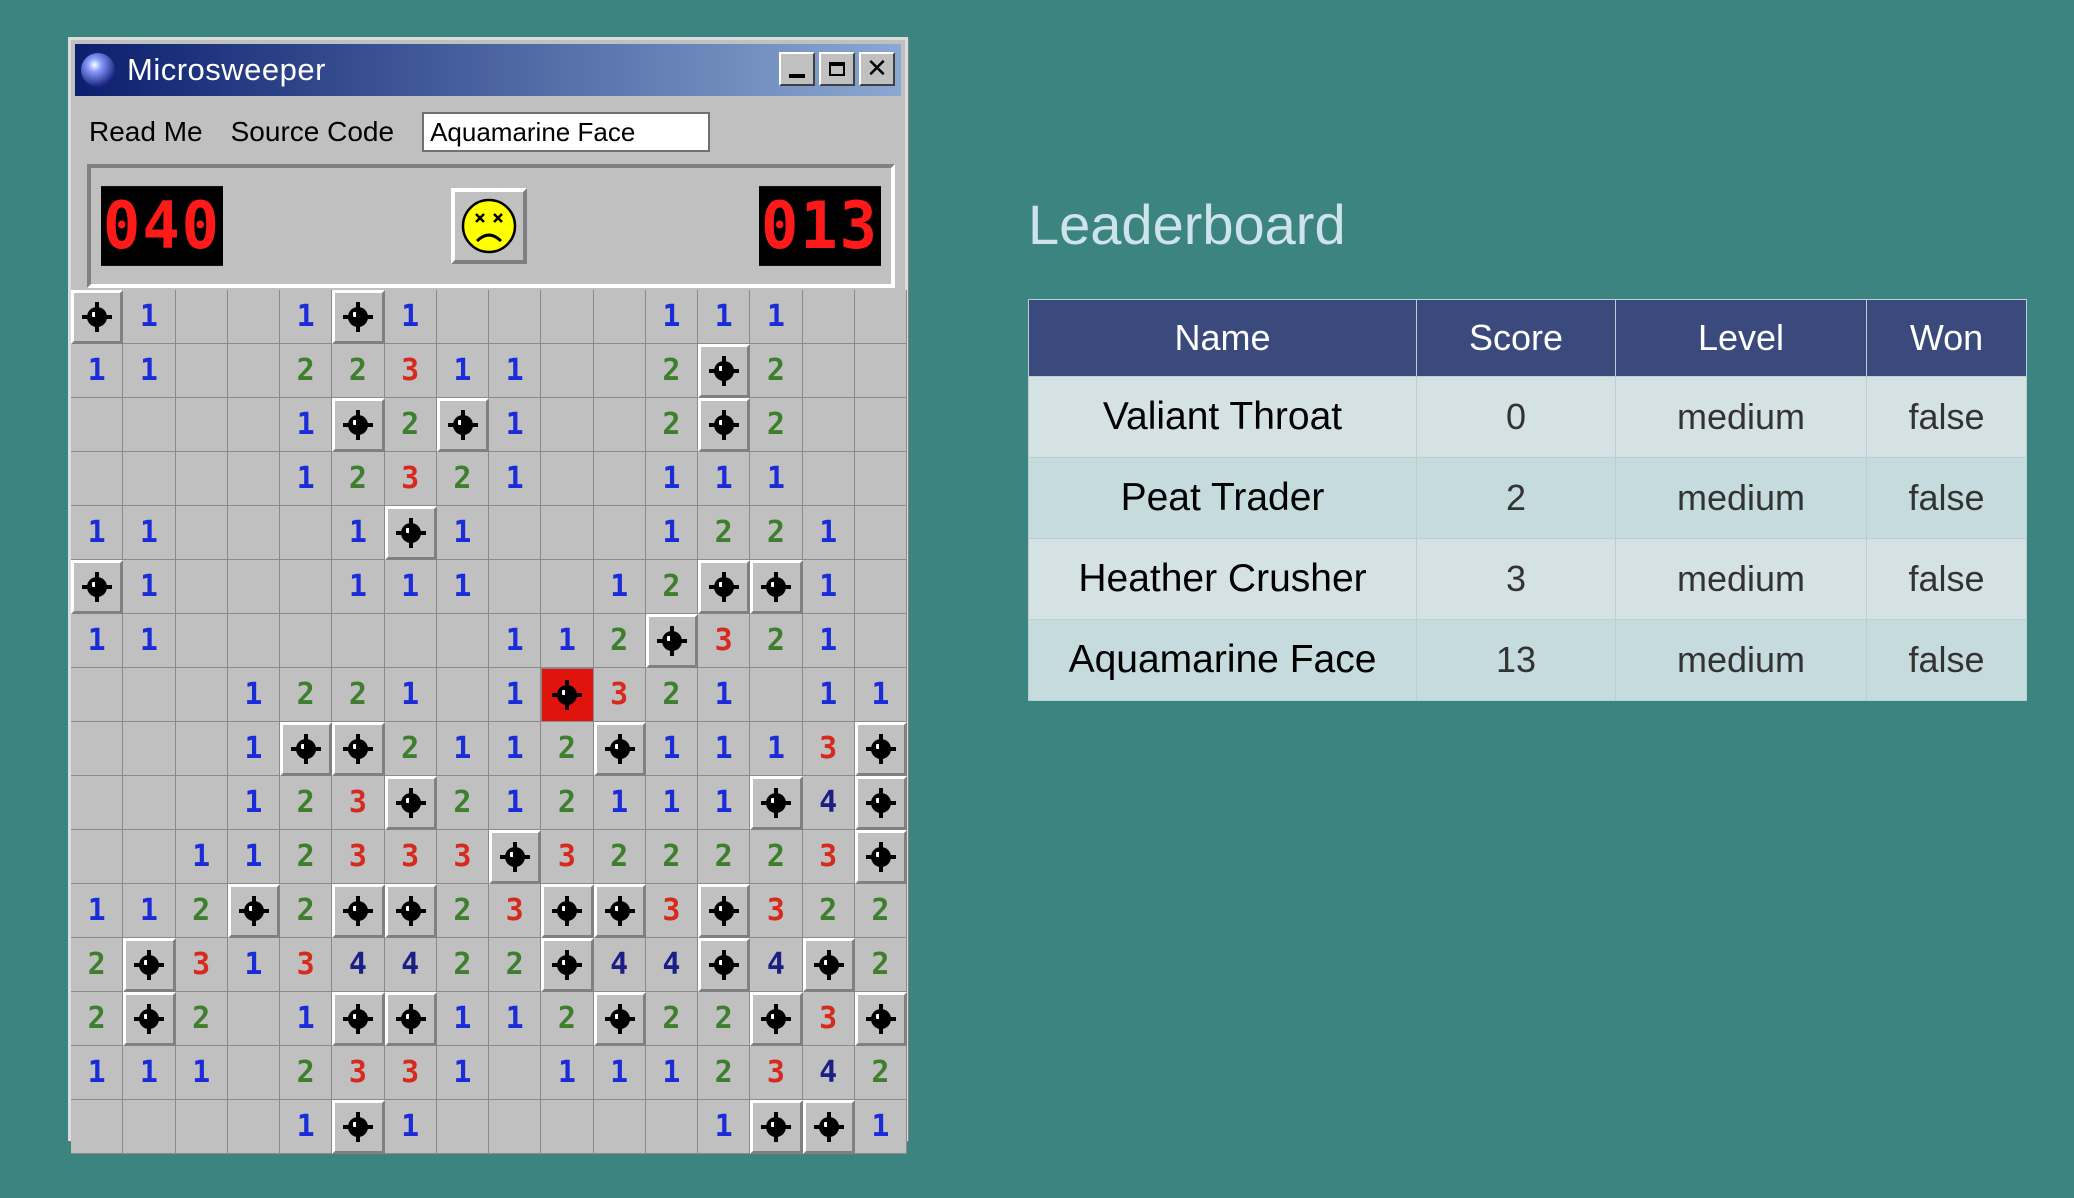  I want to click on exploded-mine-cell, so click(567, 695).